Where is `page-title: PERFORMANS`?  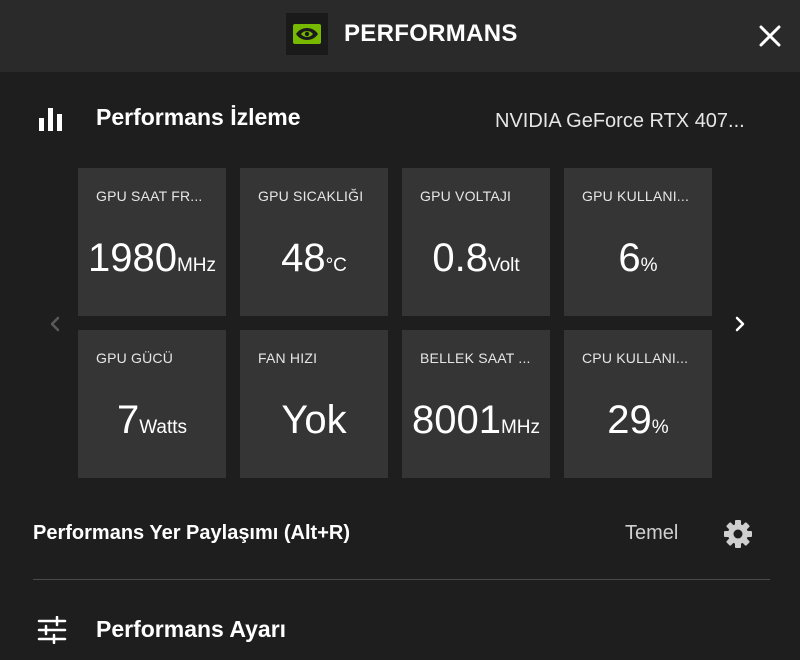
page-title: PERFORMANS is located at coordinates (431, 33).